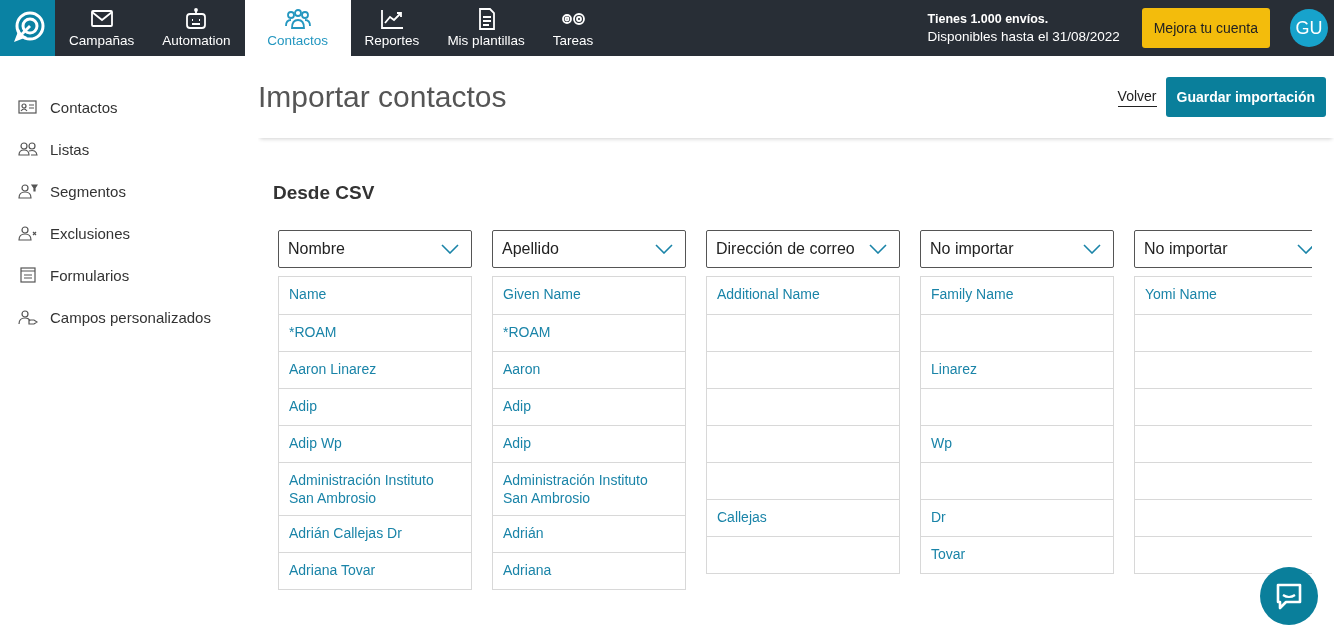 This screenshot has height=628, width=1334. What do you see at coordinates (1137, 97) in the screenshot?
I see `back-link: Volver` at bounding box center [1137, 97].